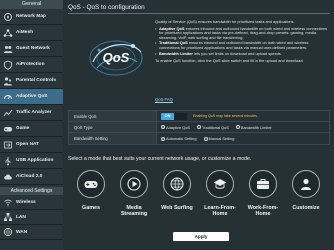 Image resolution: width=334 pixels, height=250 pixels. What do you see at coordinates (113, 116) in the screenshot?
I see `enable-qos-label: Enable QoS` at bounding box center [113, 116].